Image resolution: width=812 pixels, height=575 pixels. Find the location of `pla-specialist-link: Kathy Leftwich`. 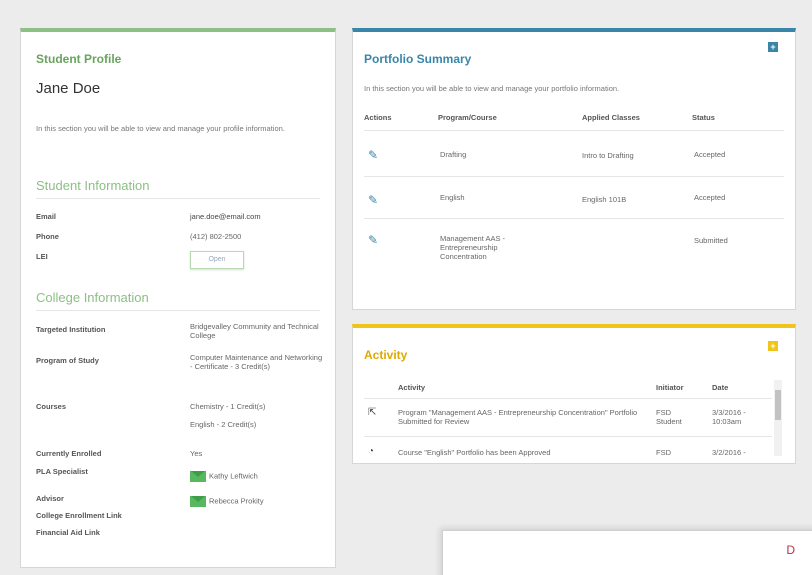

pla-specialist-link: Kathy Leftwich is located at coordinates (224, 476).